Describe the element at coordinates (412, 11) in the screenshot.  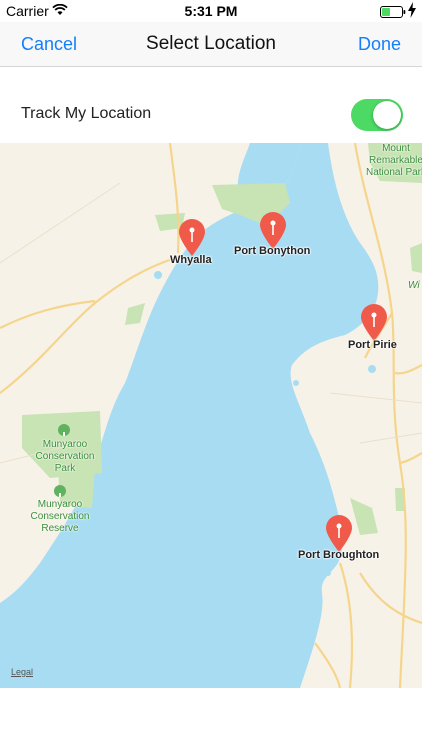
I see `charging-icon` at that location.